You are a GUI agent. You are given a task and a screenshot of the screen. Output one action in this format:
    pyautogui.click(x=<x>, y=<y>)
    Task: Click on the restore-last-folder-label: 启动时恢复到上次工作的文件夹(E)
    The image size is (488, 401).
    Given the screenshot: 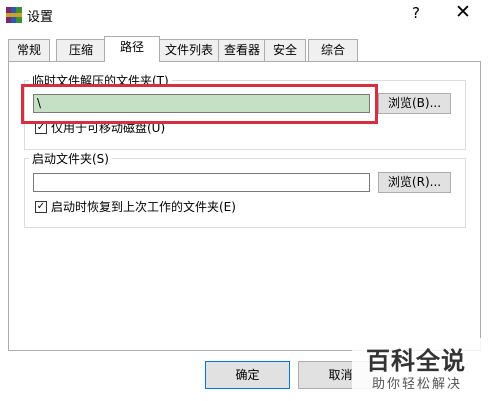 What is the action you would take?
    pyautogui.click(x=143, y=207)
    